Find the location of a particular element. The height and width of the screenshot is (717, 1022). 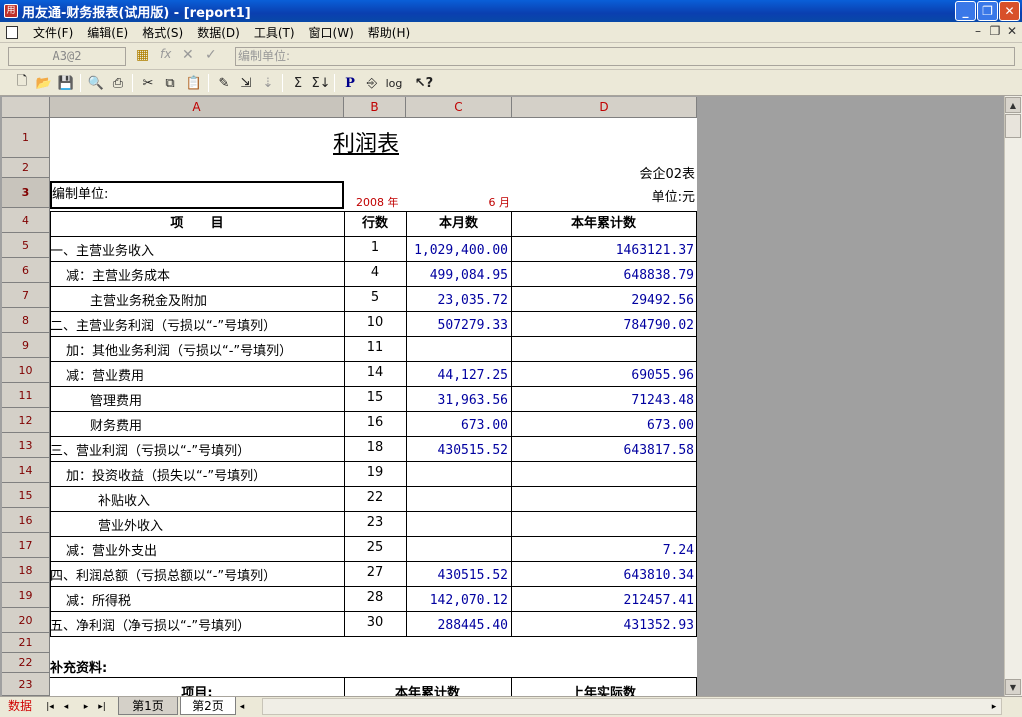

row-ytd-value: 71243.48 is located at coordinates (602, 400).